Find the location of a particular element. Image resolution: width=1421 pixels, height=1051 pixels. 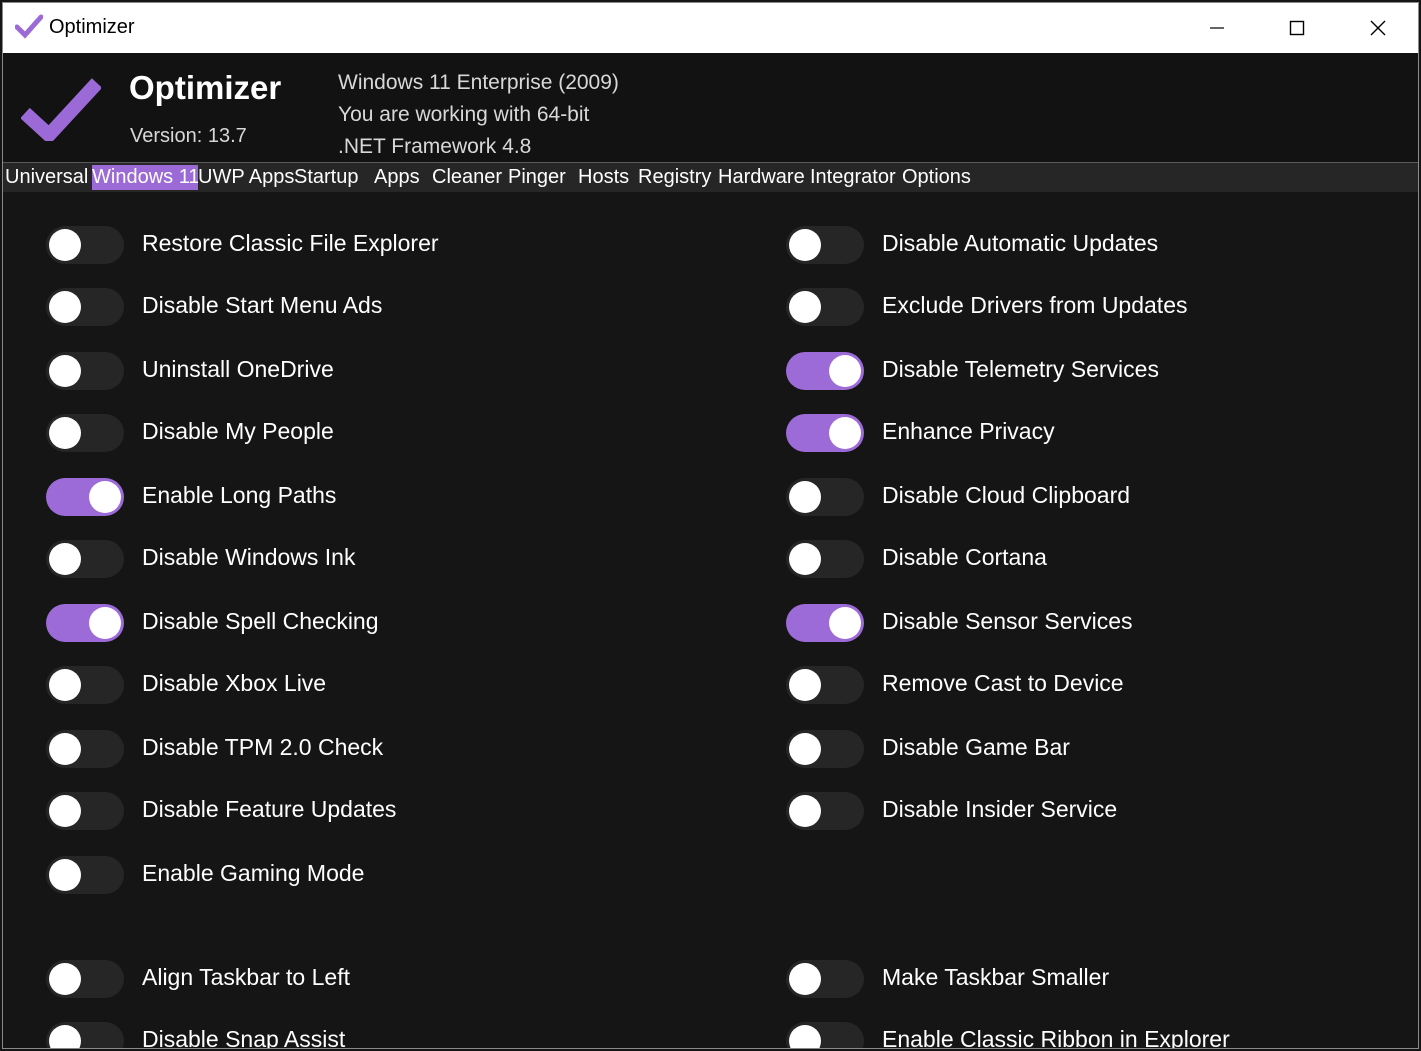

option-row-disable-feature-updates: Disable Feature Updates is located at coordinates (396, 812).